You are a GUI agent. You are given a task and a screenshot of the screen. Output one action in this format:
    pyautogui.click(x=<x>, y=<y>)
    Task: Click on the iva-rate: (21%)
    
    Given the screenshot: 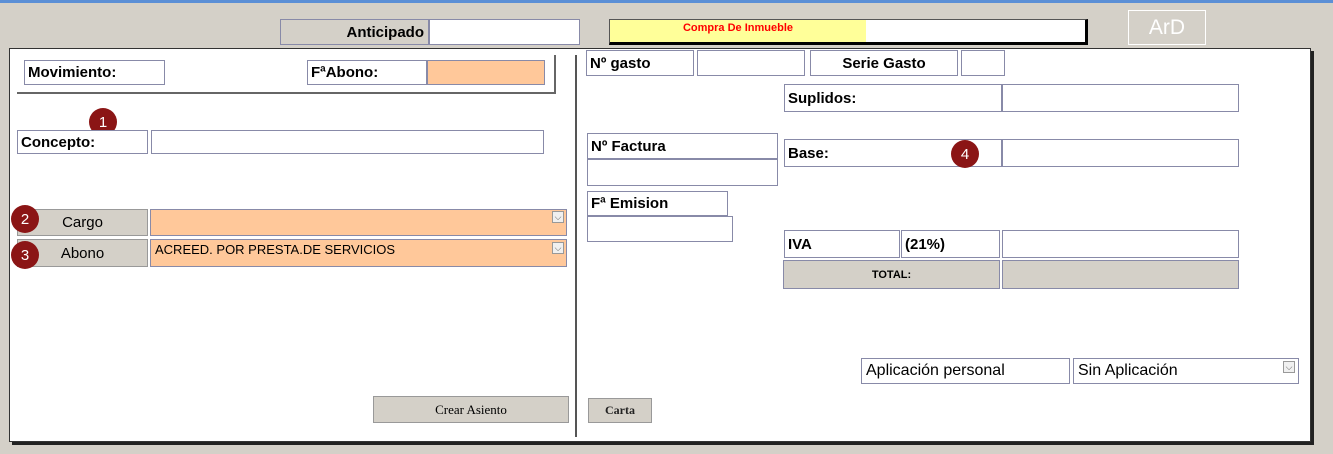 What is the action you would take?
    pyautogui.click(x=950, y=244)
    